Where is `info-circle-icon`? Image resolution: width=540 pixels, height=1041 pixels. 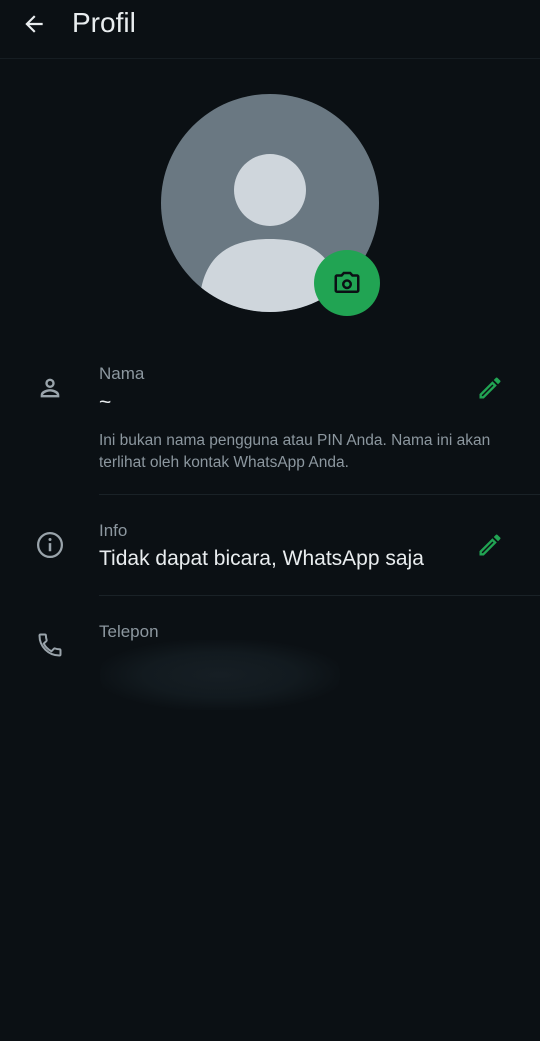 info-circle-icon is located at coordinates (50, 545).